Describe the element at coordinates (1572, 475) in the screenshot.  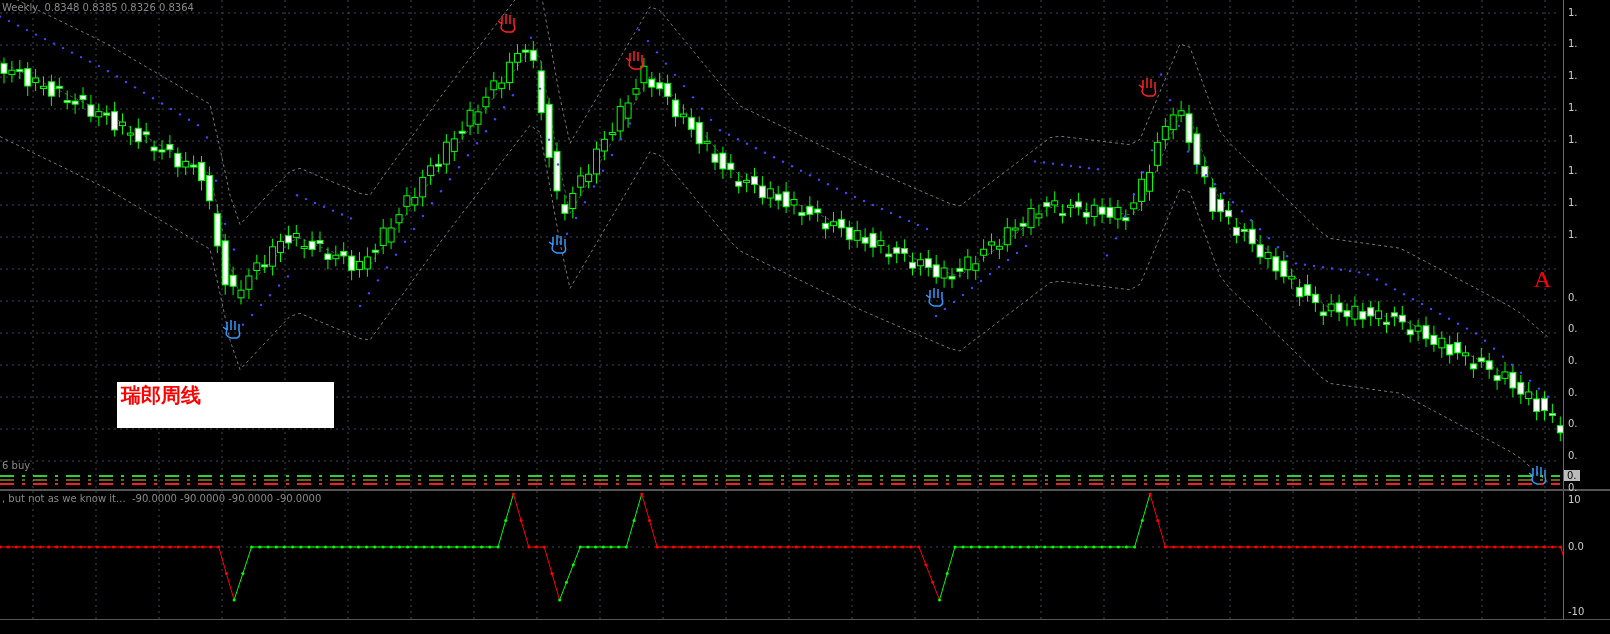
I see `current-price-tag: 0.` at that location.